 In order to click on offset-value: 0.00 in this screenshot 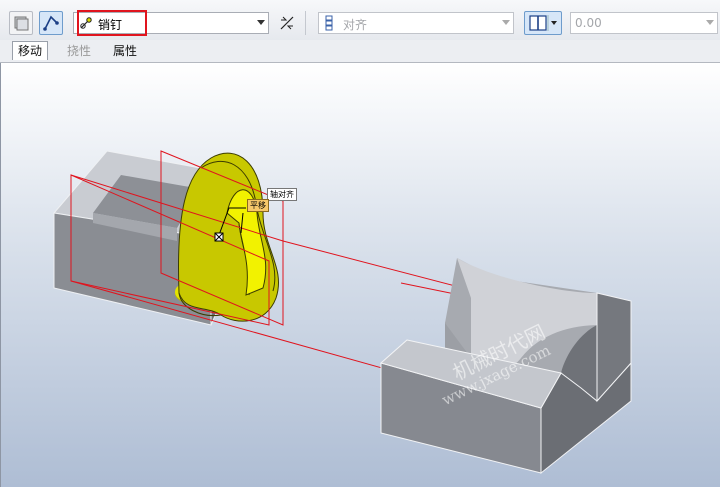, I will do `click(588, 23)`.